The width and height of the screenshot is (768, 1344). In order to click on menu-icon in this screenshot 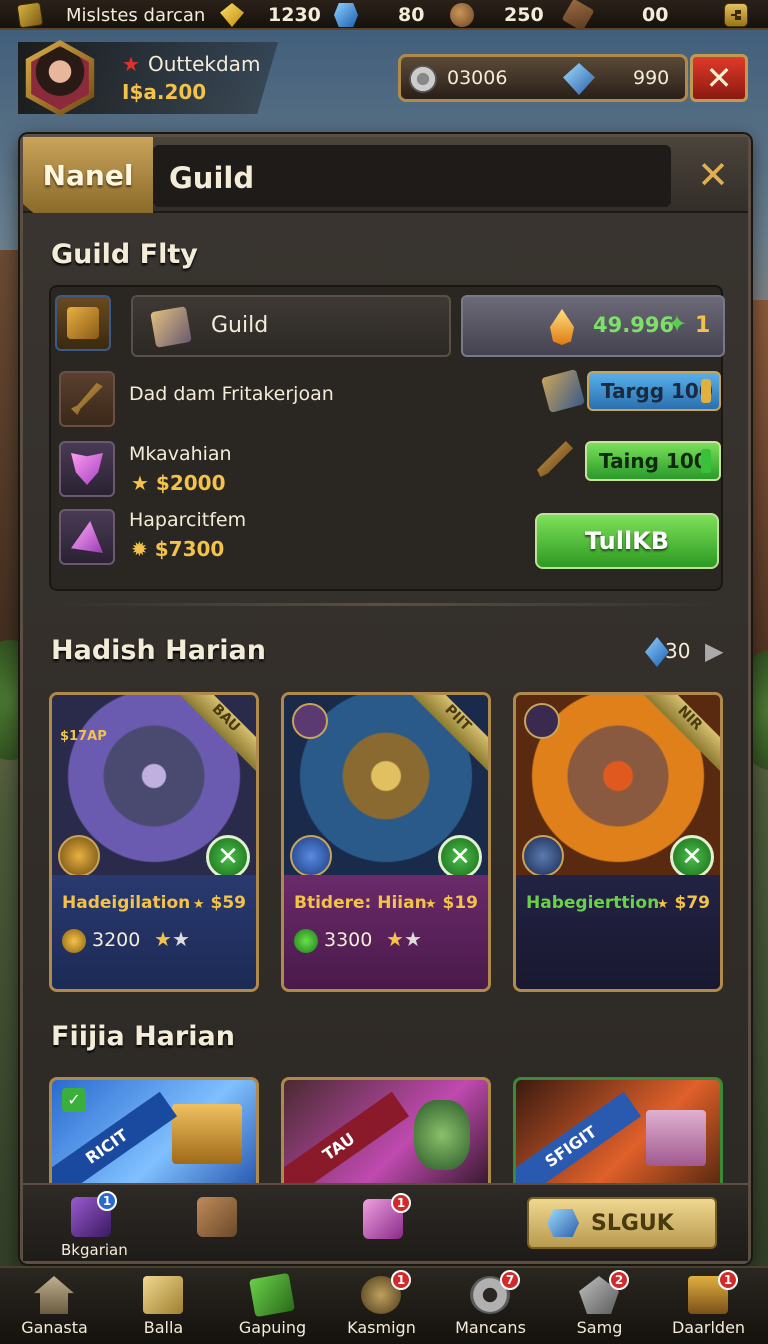, I will do `click(736, 15)`.